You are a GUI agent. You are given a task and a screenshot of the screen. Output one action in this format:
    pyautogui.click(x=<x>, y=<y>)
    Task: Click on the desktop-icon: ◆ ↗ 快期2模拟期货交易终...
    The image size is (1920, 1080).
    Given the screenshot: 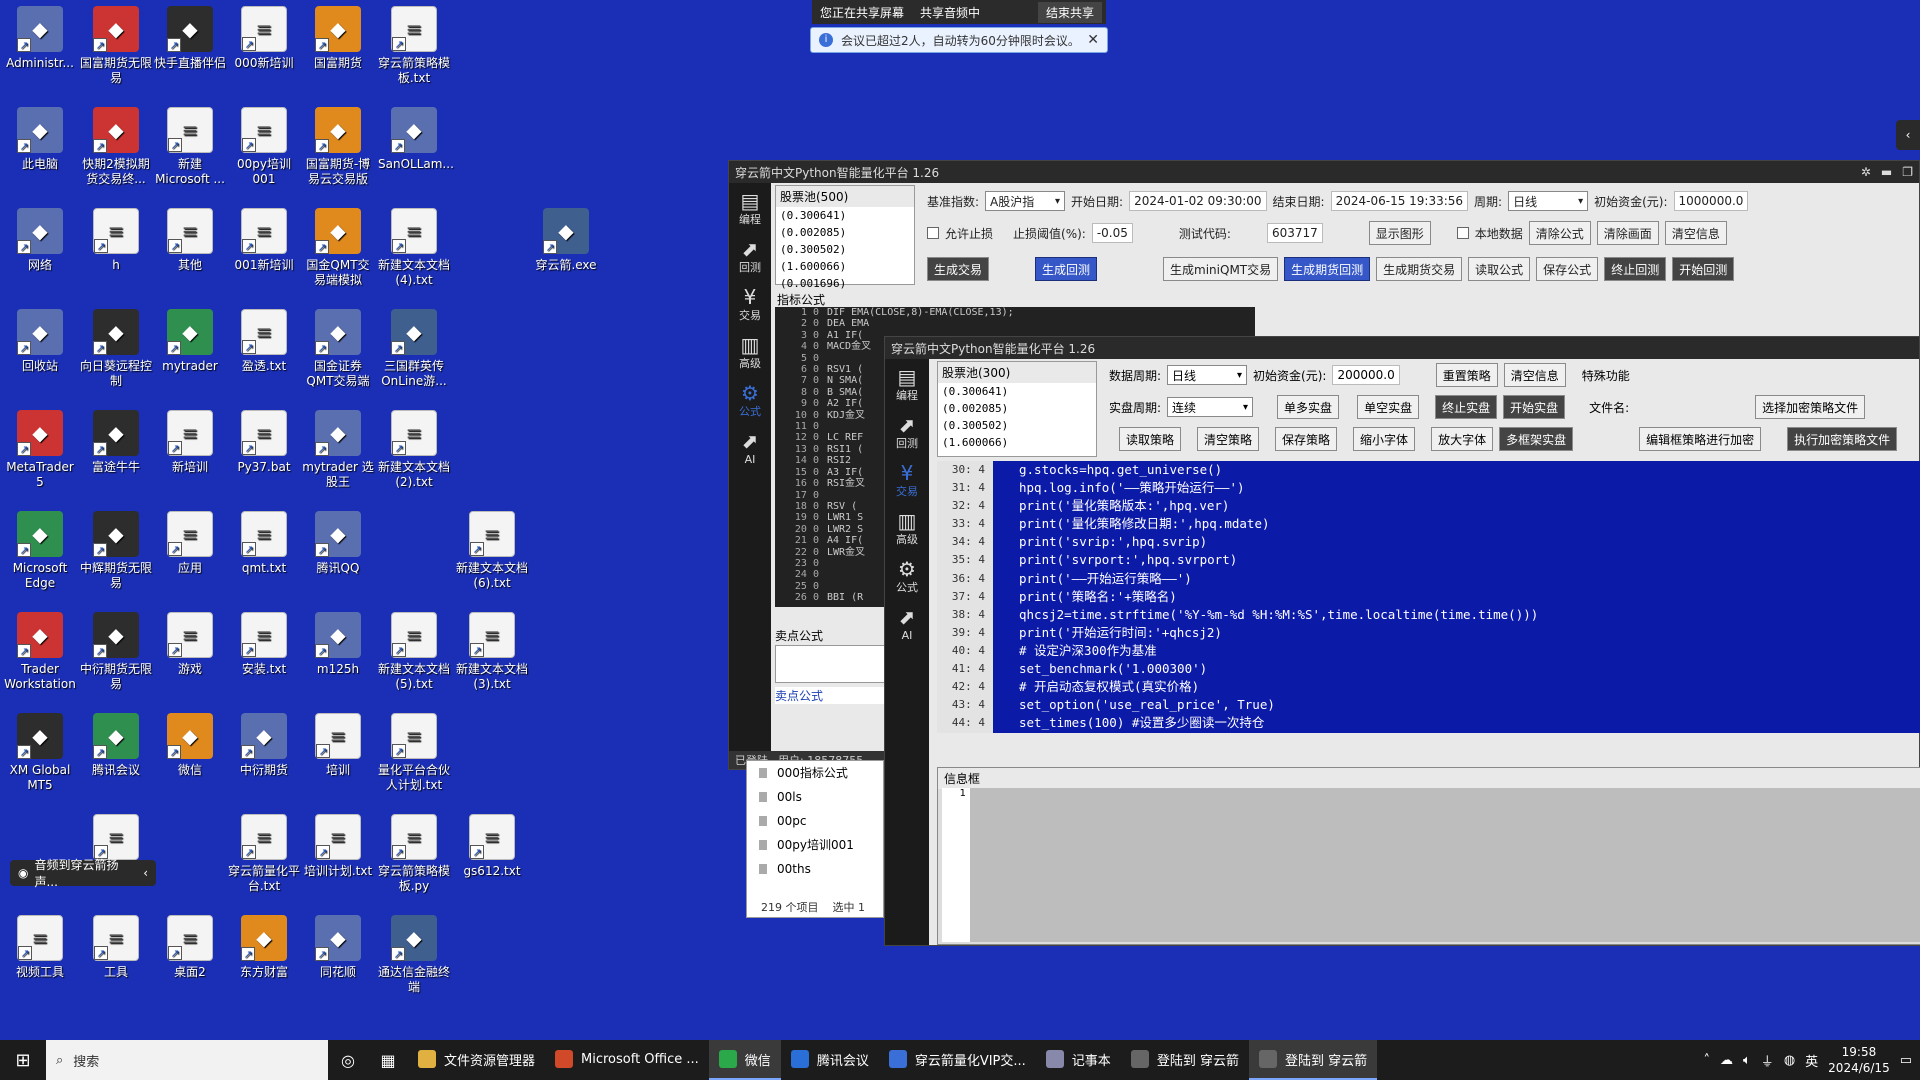 What is the action you would take?
    pyautogui.click(x=116, y=147)
    